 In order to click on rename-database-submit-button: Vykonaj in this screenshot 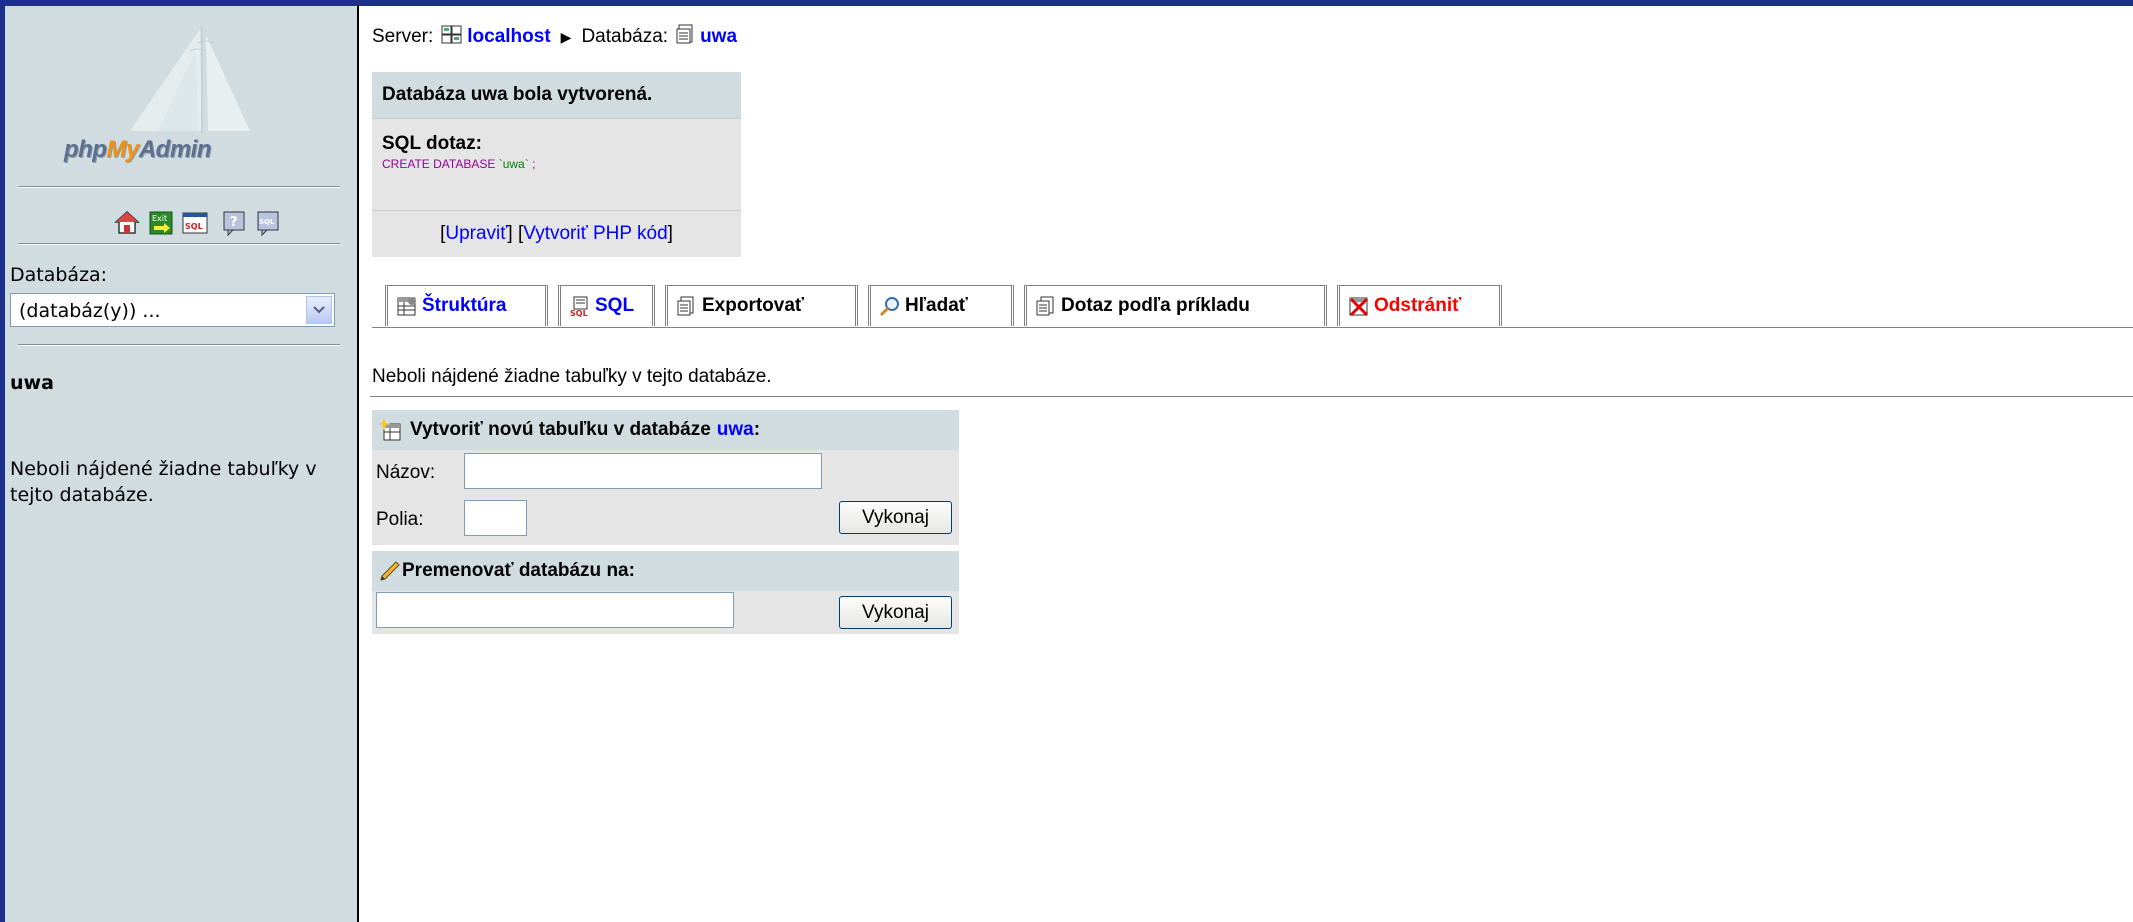, I will do `click(895, 612)`.